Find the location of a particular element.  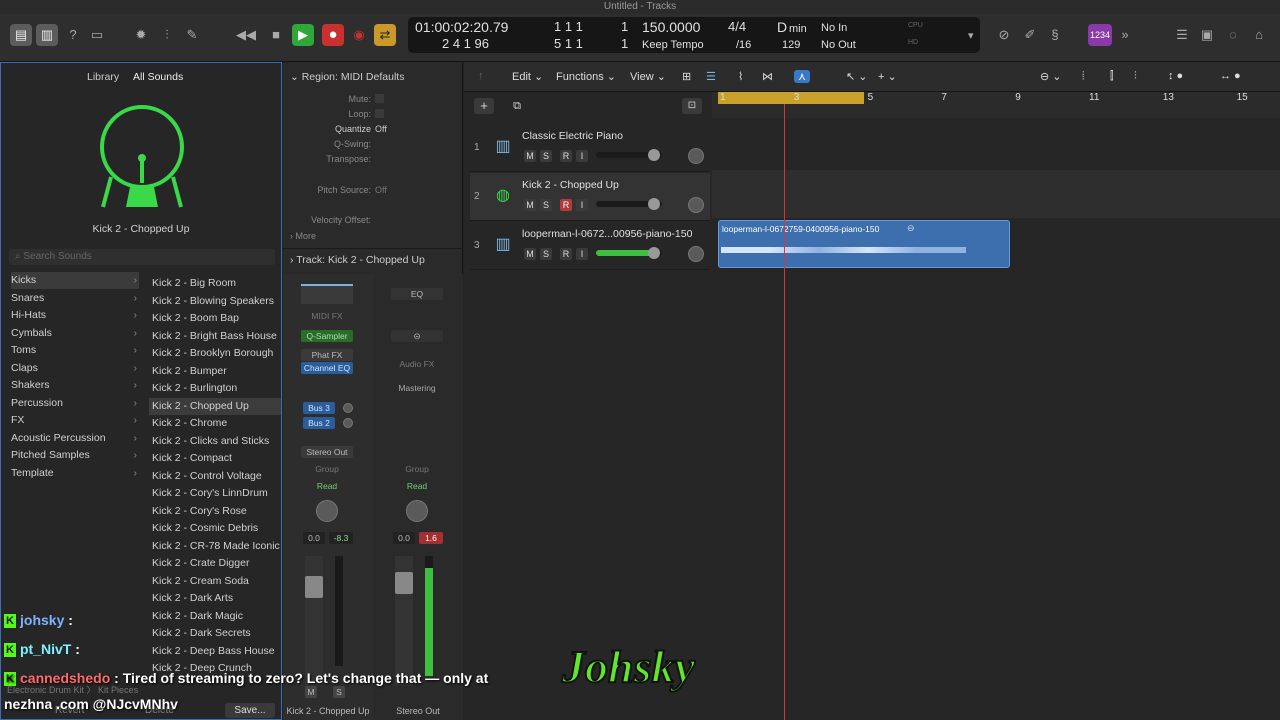

lcd-dropdown-icon: ▾ is located at coordinates (971, 35).